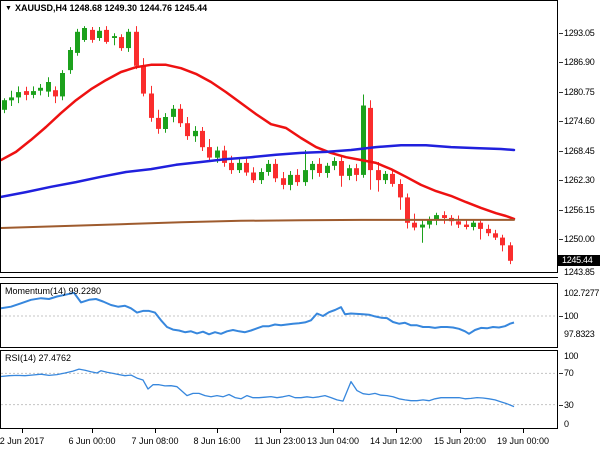  I want to click on time-tick-label: 13 Jun 04:00, so click(333, 441).